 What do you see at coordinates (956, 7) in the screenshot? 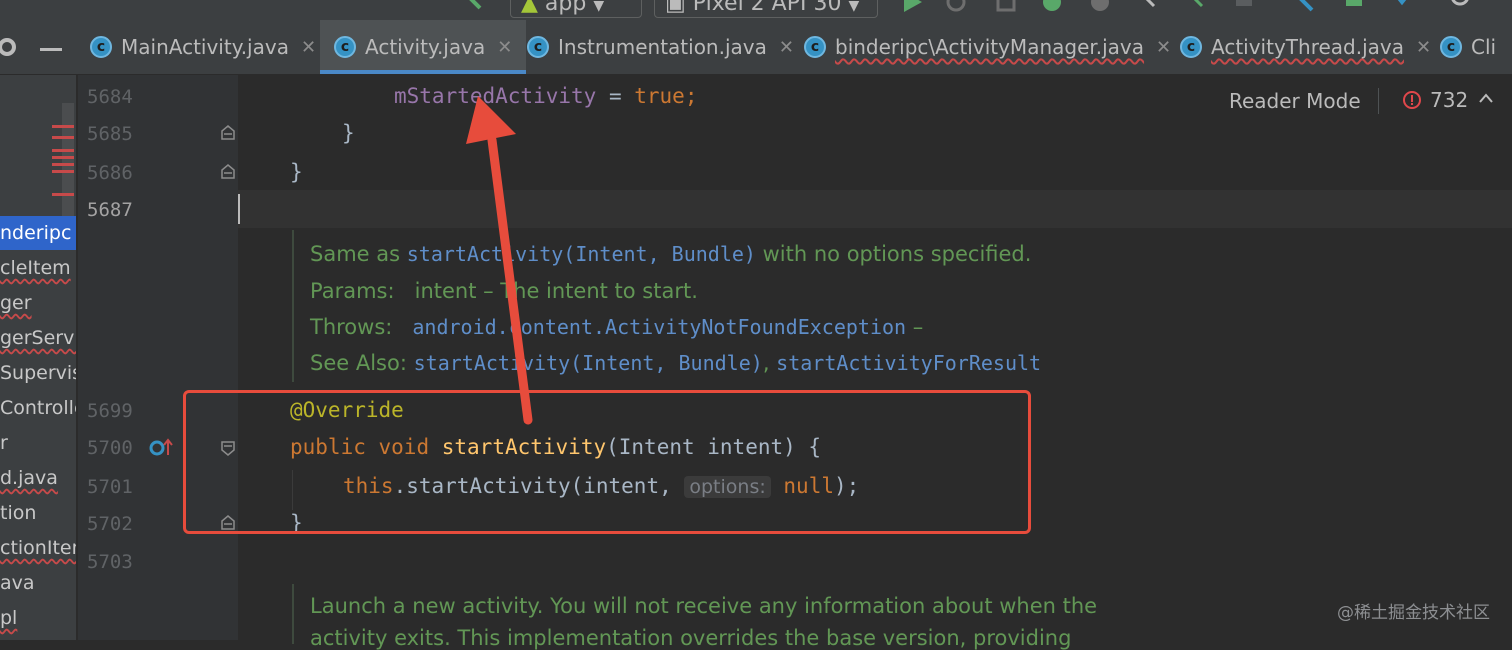
I see `apply-changes-icon` at bounding box center [956, 7].